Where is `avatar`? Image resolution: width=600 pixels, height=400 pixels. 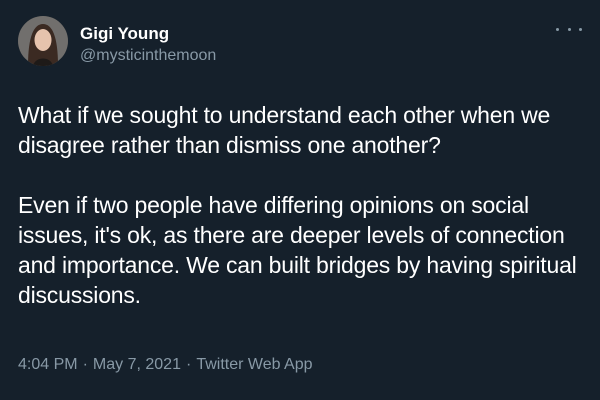
avatar is located at coordinates (43, 41).